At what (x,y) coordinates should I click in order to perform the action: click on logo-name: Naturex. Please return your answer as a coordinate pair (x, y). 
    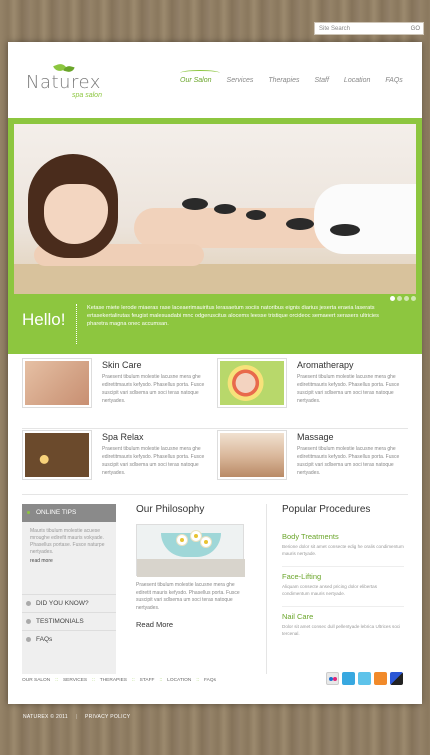
    Looking at the image, I should click on (63, 82).